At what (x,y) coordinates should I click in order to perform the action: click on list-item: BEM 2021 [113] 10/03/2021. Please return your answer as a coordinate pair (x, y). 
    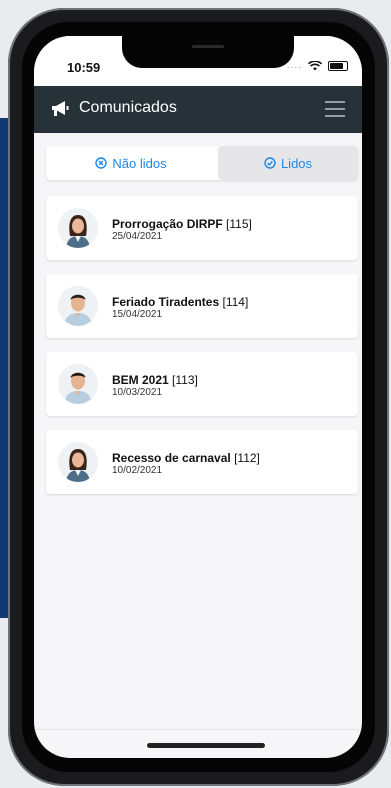
    Looking at the image, I should click on (202, 384).